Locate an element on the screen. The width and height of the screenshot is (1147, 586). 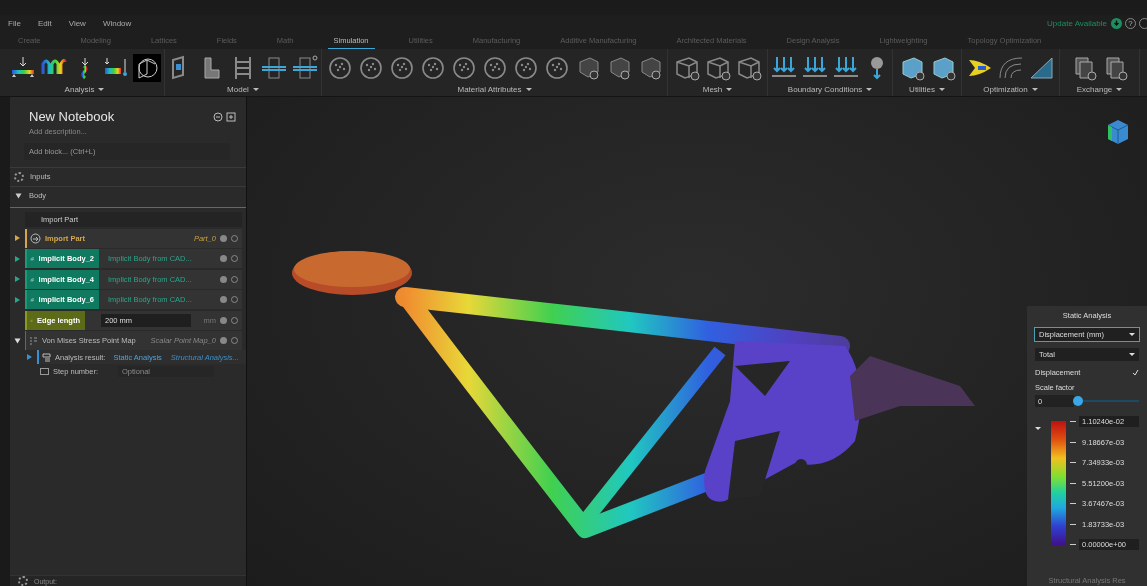
map-icon is located at coordinates (33, 340).